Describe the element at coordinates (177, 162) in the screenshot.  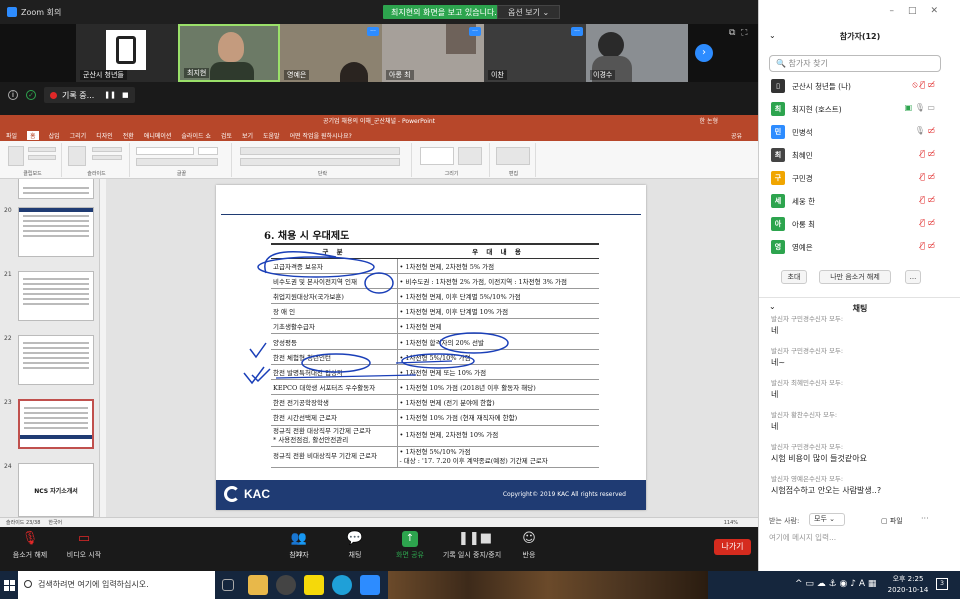
I see `font-format-buttons` at that location.